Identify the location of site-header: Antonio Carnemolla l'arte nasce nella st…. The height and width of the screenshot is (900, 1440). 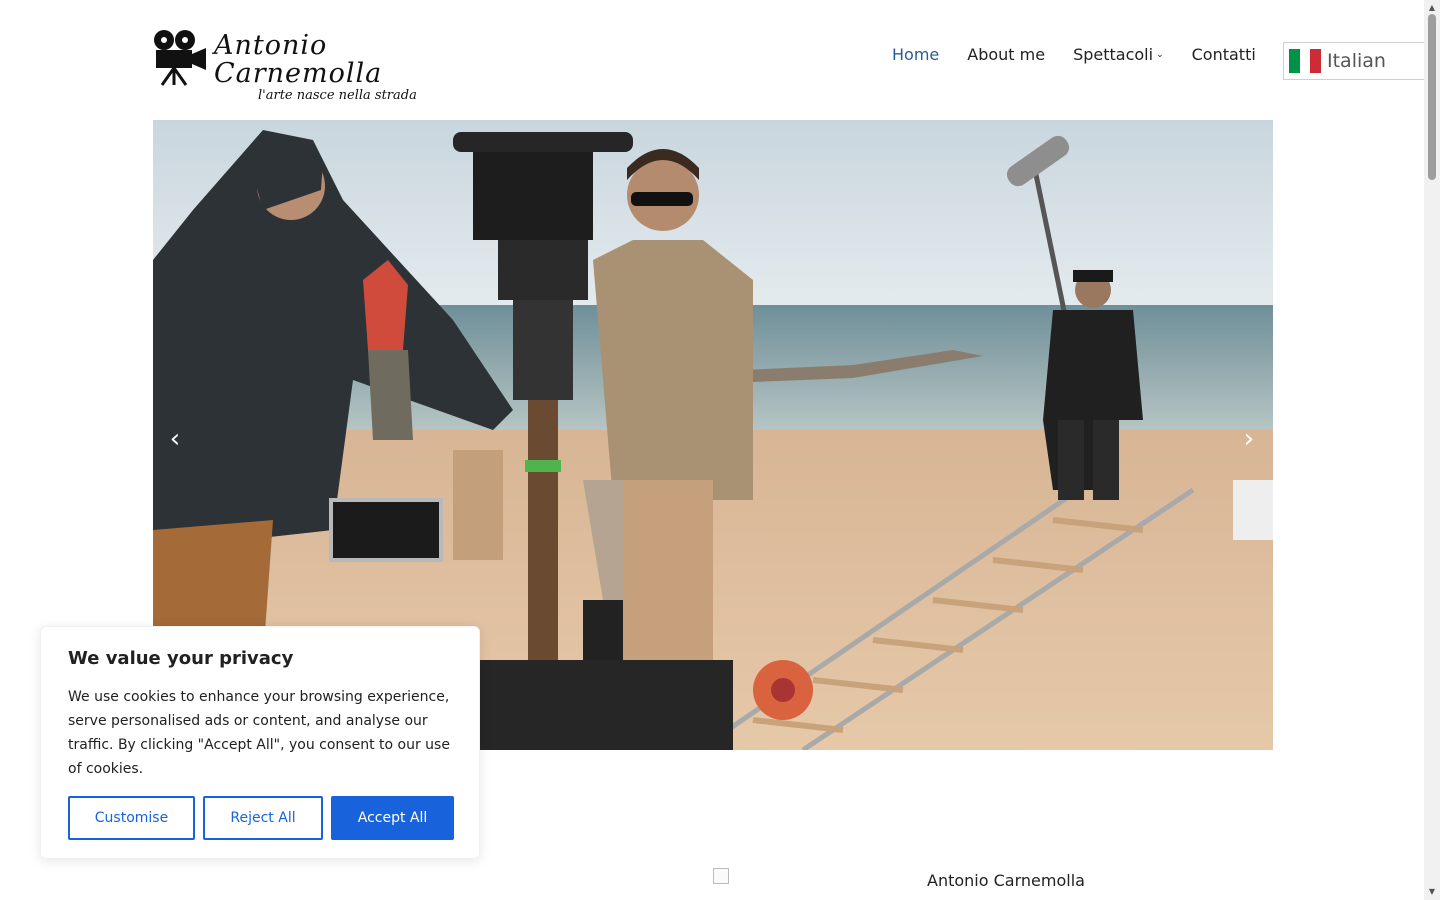
(712, 56).